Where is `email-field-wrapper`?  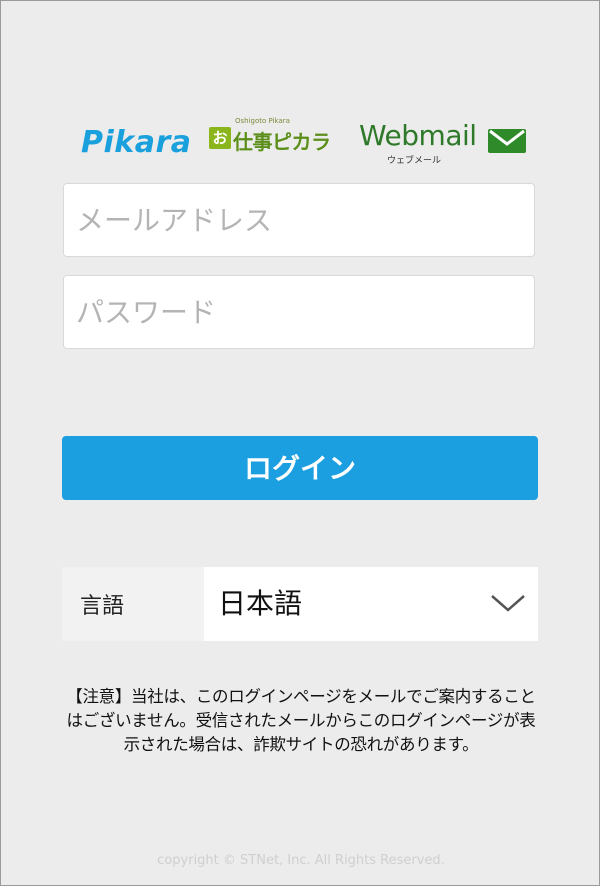
email-field-wrapper is located at coordinates (299, 220).